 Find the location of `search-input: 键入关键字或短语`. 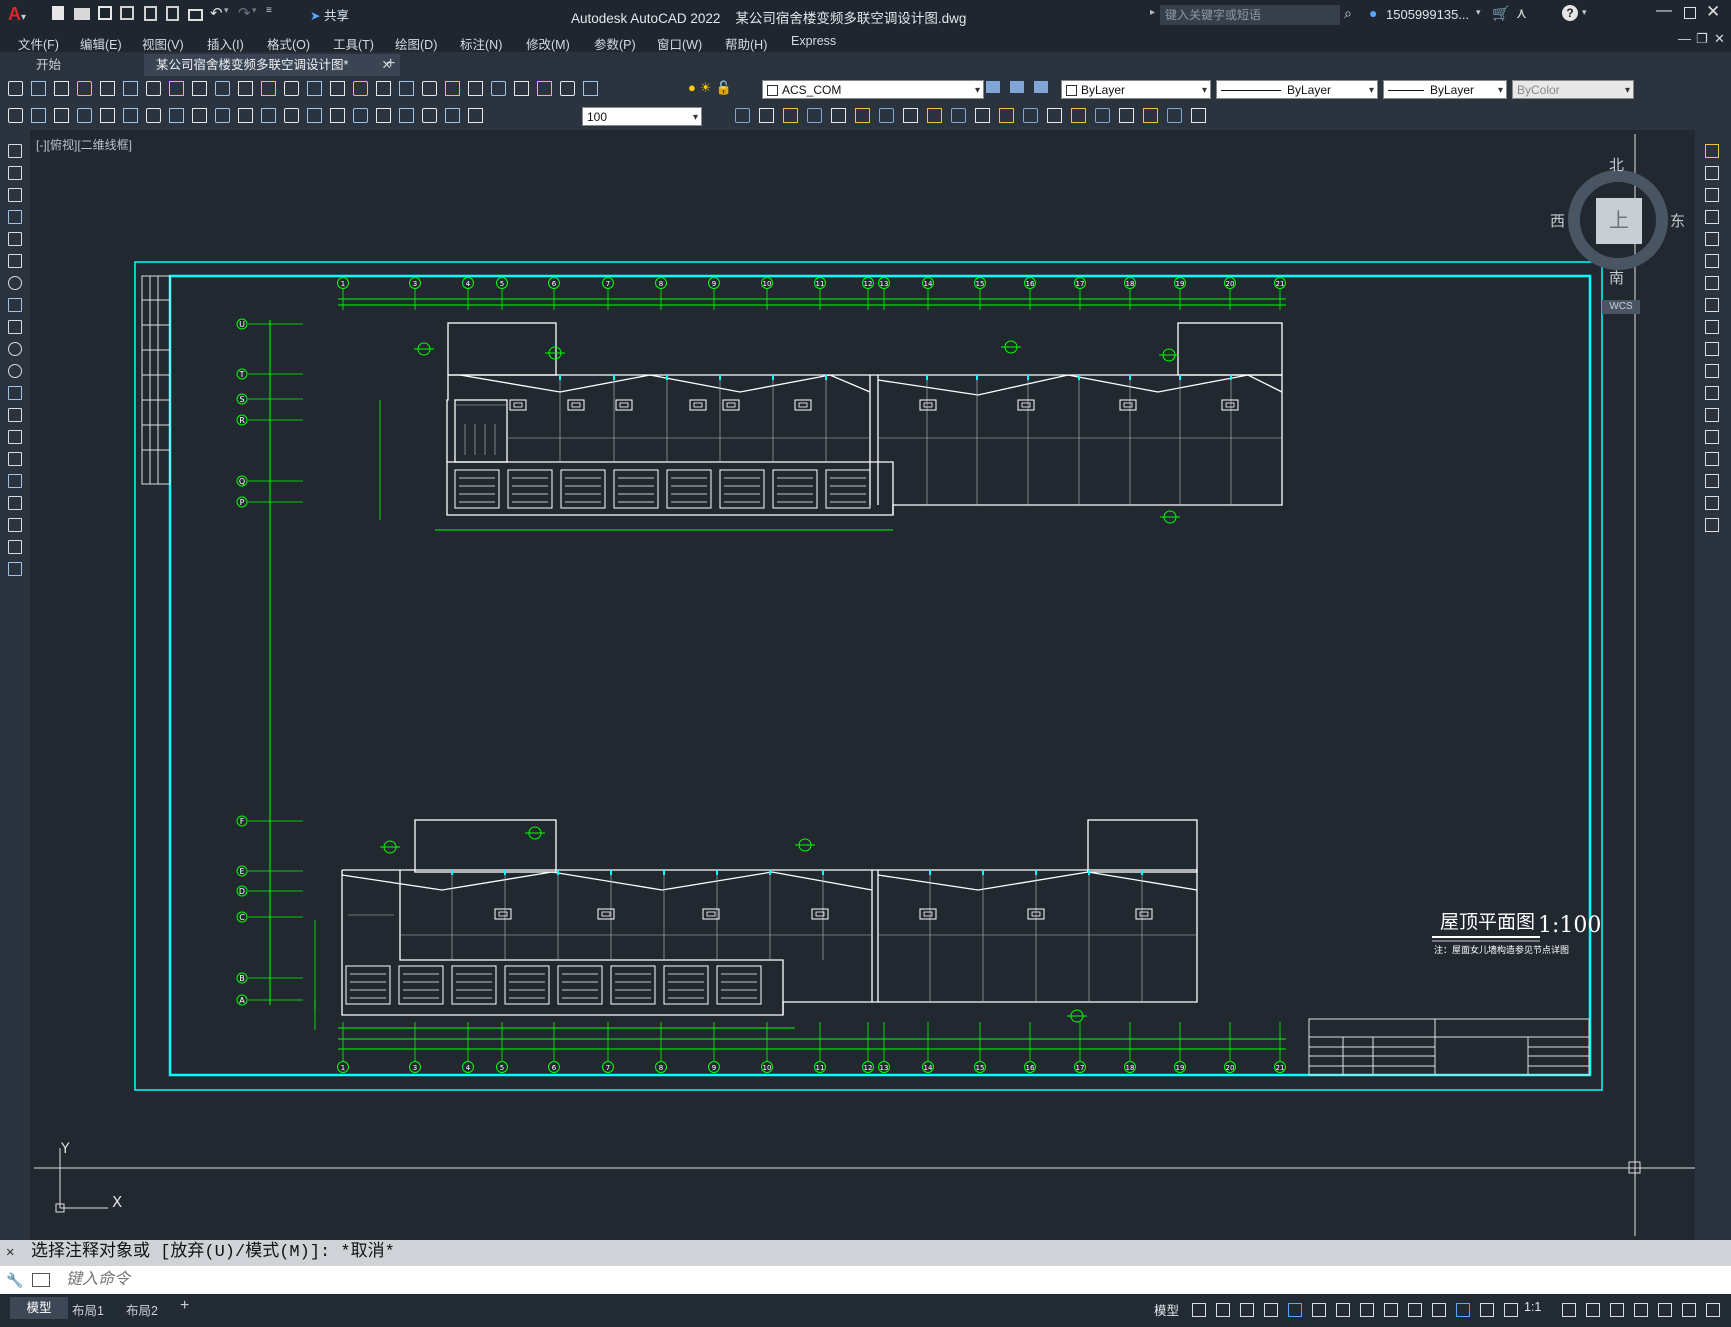

search-input: 键入关键字或短语 is located at coordinates (1250, 15).